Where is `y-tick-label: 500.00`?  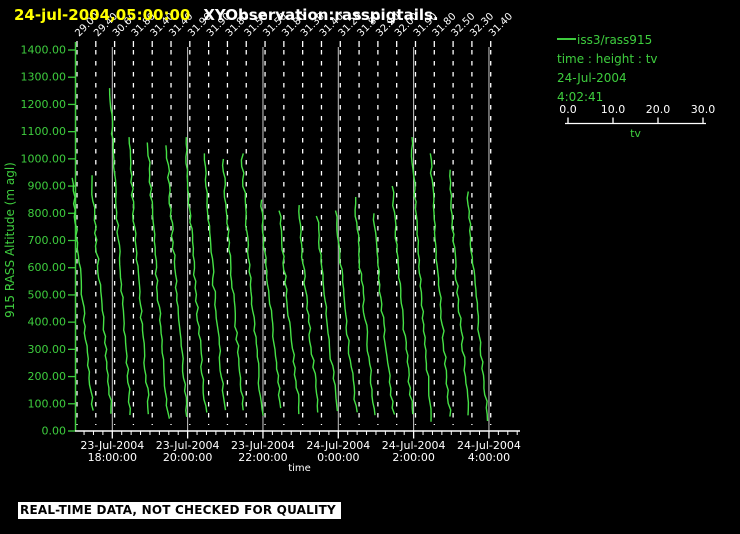
y-tick-label: 500.00 is located at coordinates (47, 294).